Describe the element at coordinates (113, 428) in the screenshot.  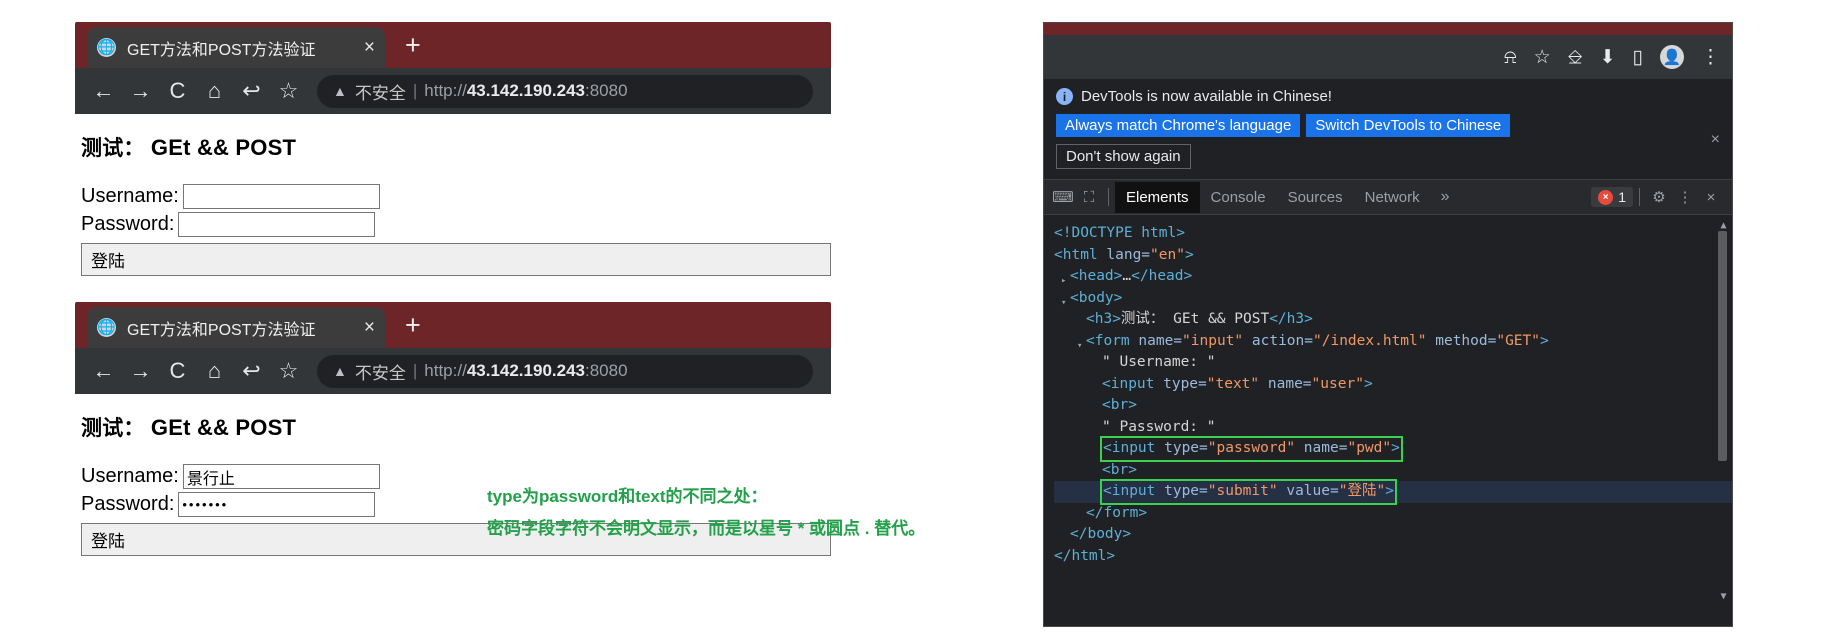
I see `page-heading-cn: 测试：` at that location.